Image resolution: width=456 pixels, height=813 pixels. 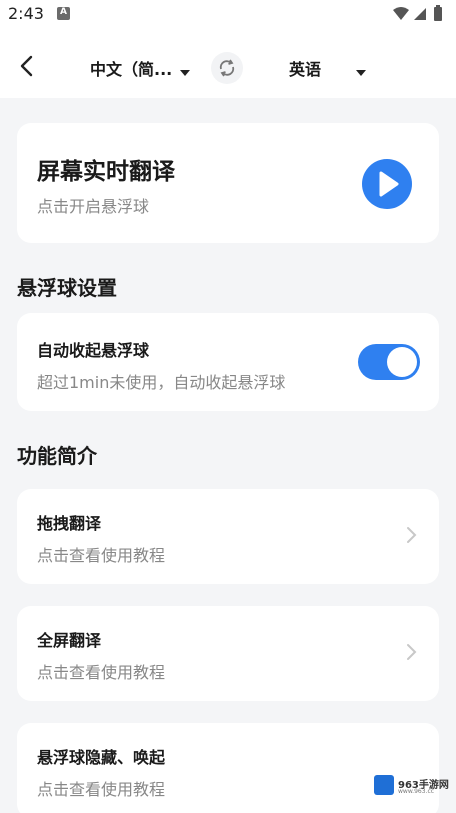 What do you see at coordinates (26, 13) in the screenshot?
I see `status-time: 2:43` at bounding box center [26, 13].